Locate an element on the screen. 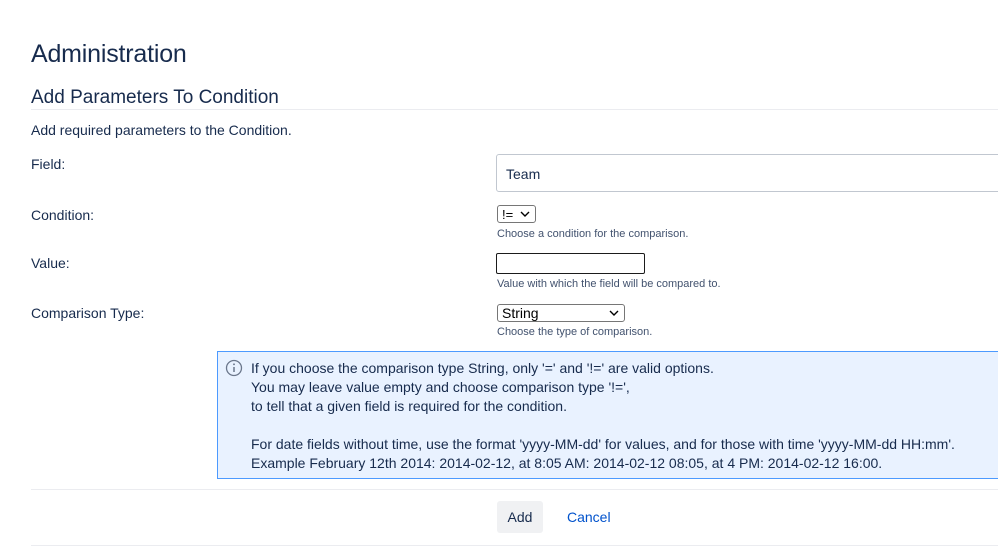 This screenshot has width=998, height=558. section-divider is located at coordinates (514, 109).